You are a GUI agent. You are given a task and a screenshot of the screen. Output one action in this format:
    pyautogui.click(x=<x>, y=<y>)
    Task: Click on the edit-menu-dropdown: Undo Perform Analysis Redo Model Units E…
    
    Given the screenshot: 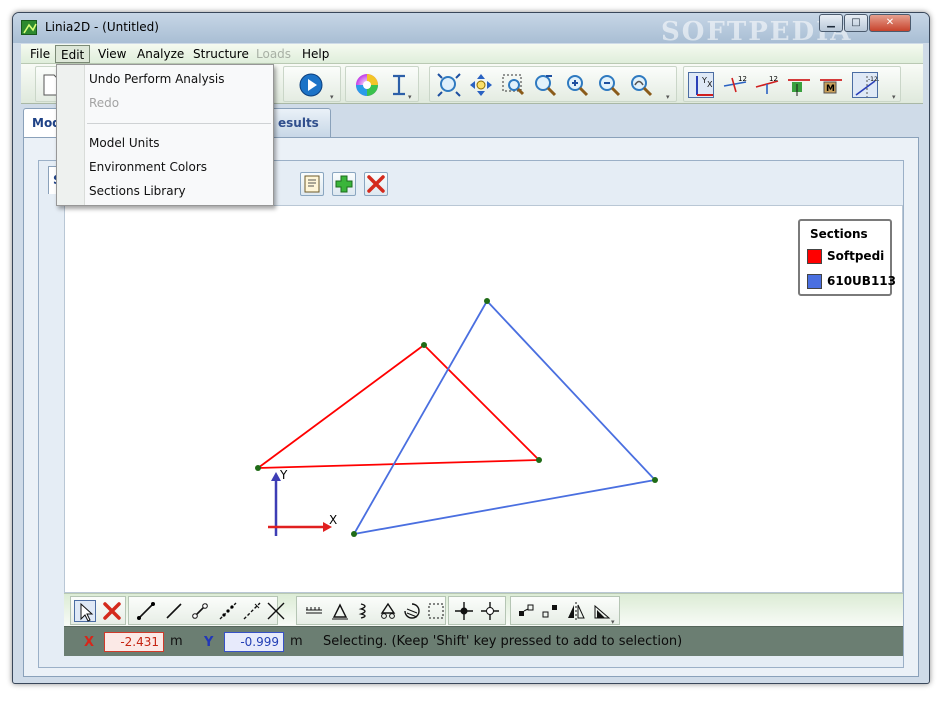 What is the action you would take?
    pyautogui.click(x=165, y=135)
    